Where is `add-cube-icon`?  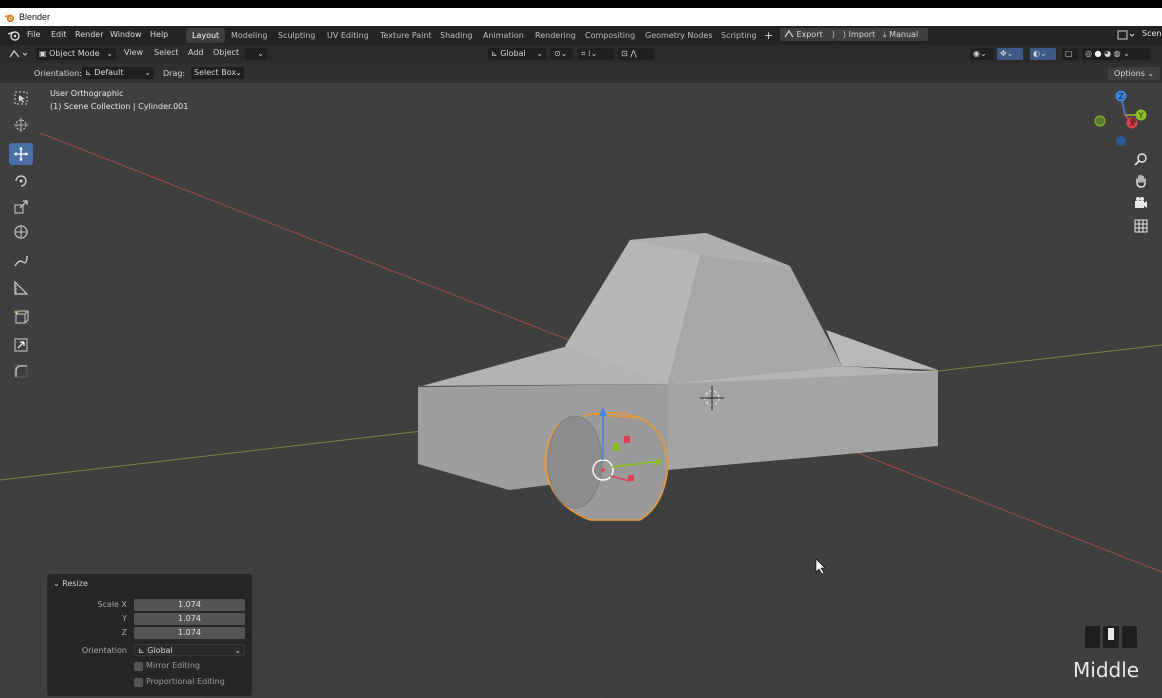 add-cube-icon is located at coordinates (21, 317).